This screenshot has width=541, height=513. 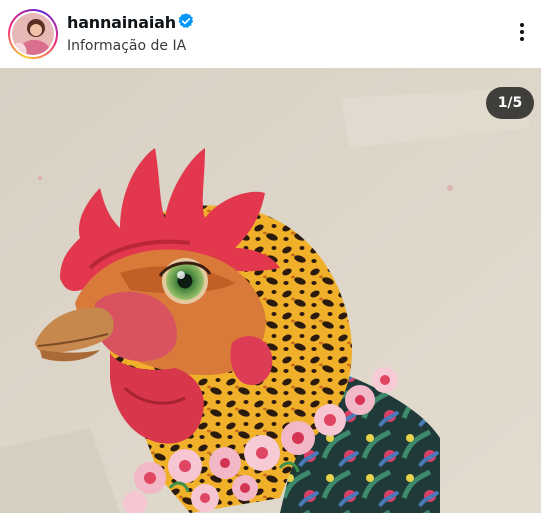 I want to click on story-ring, so click(x=33, y=34).